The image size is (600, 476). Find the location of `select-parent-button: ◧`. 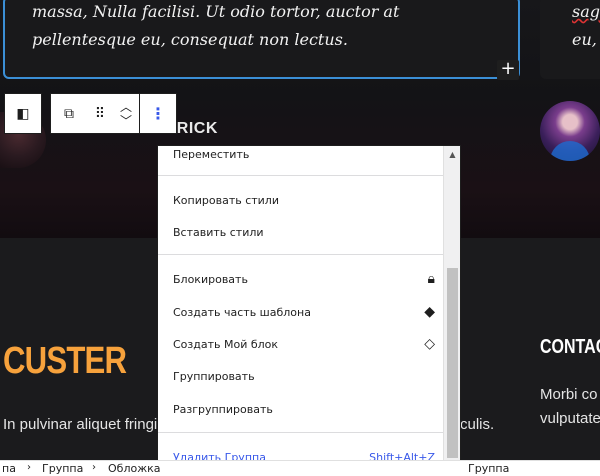

select-parent-button: ◧ is located at coordinates (23, 113).